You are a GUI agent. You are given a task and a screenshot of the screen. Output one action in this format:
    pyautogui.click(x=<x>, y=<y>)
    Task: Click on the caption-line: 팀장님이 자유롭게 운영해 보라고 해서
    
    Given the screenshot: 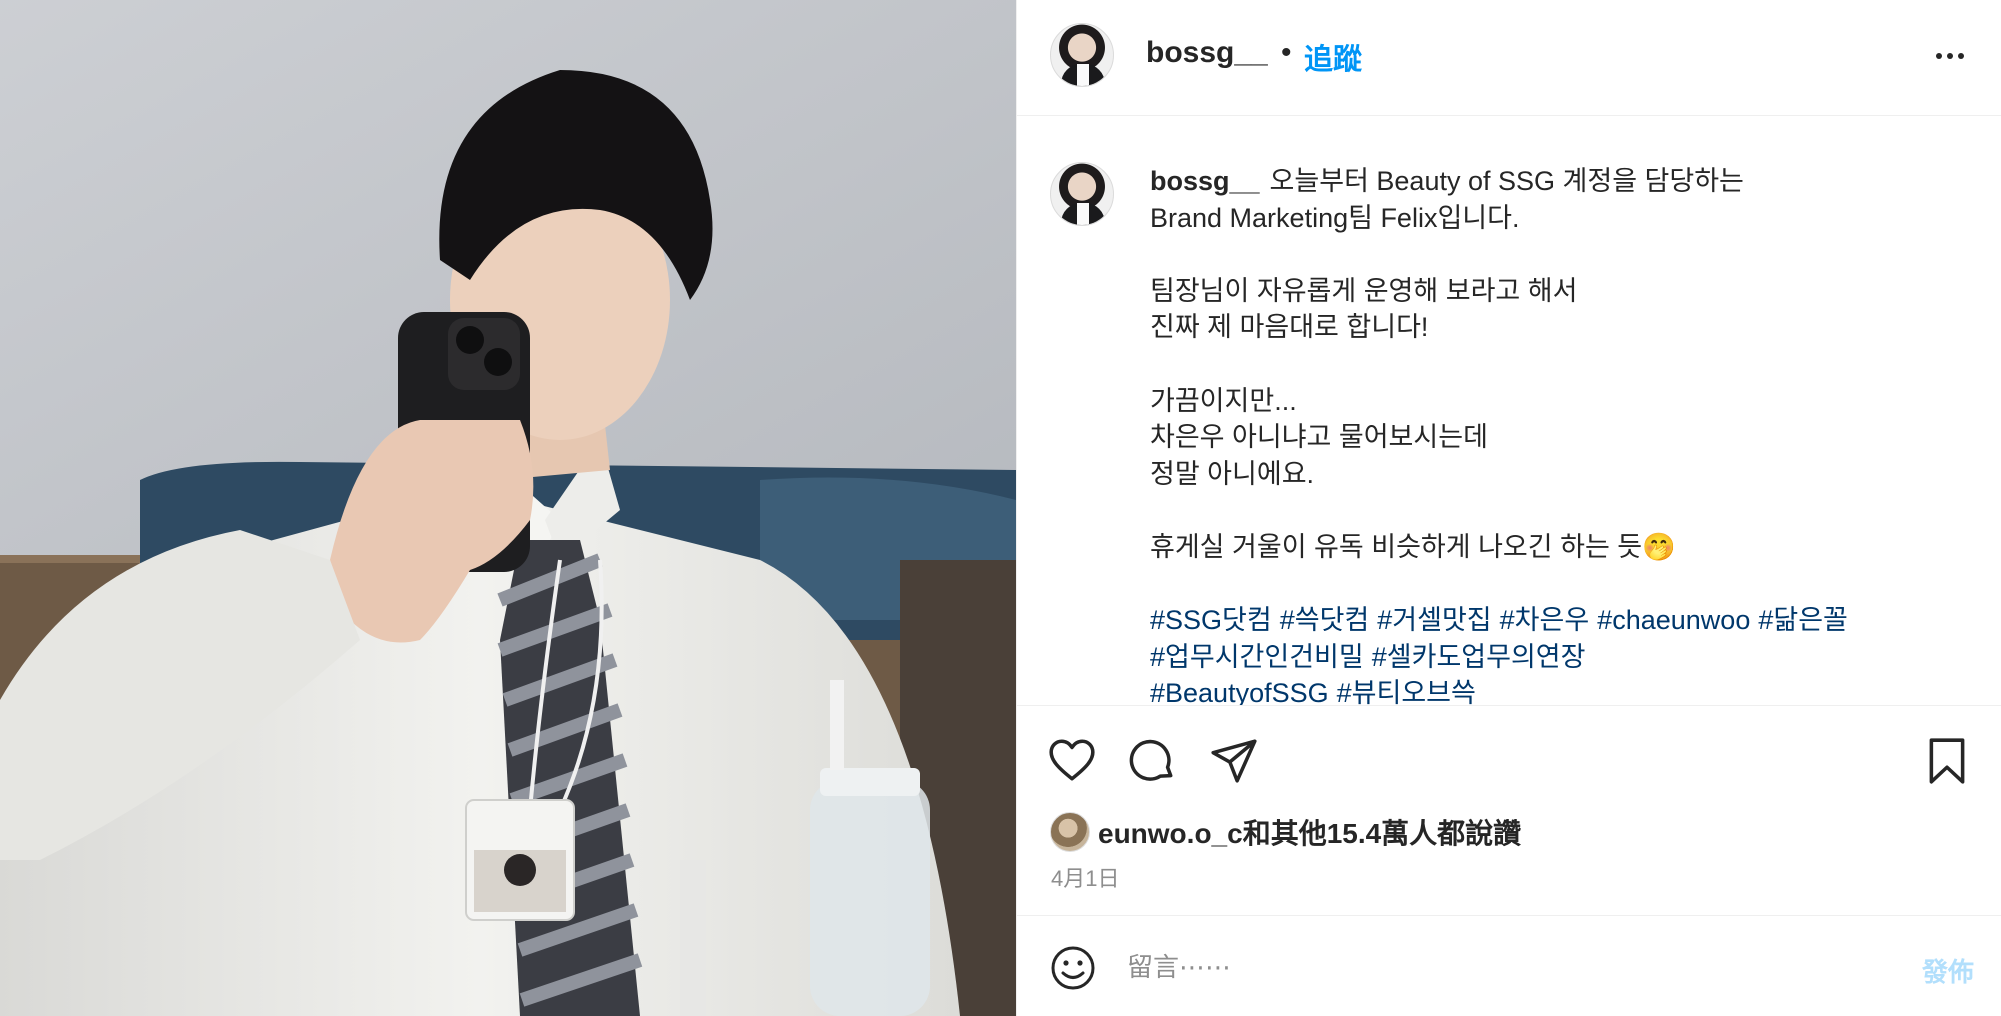 What is the action you would take?
    pyautogui.click(x=1364, y=290)
    